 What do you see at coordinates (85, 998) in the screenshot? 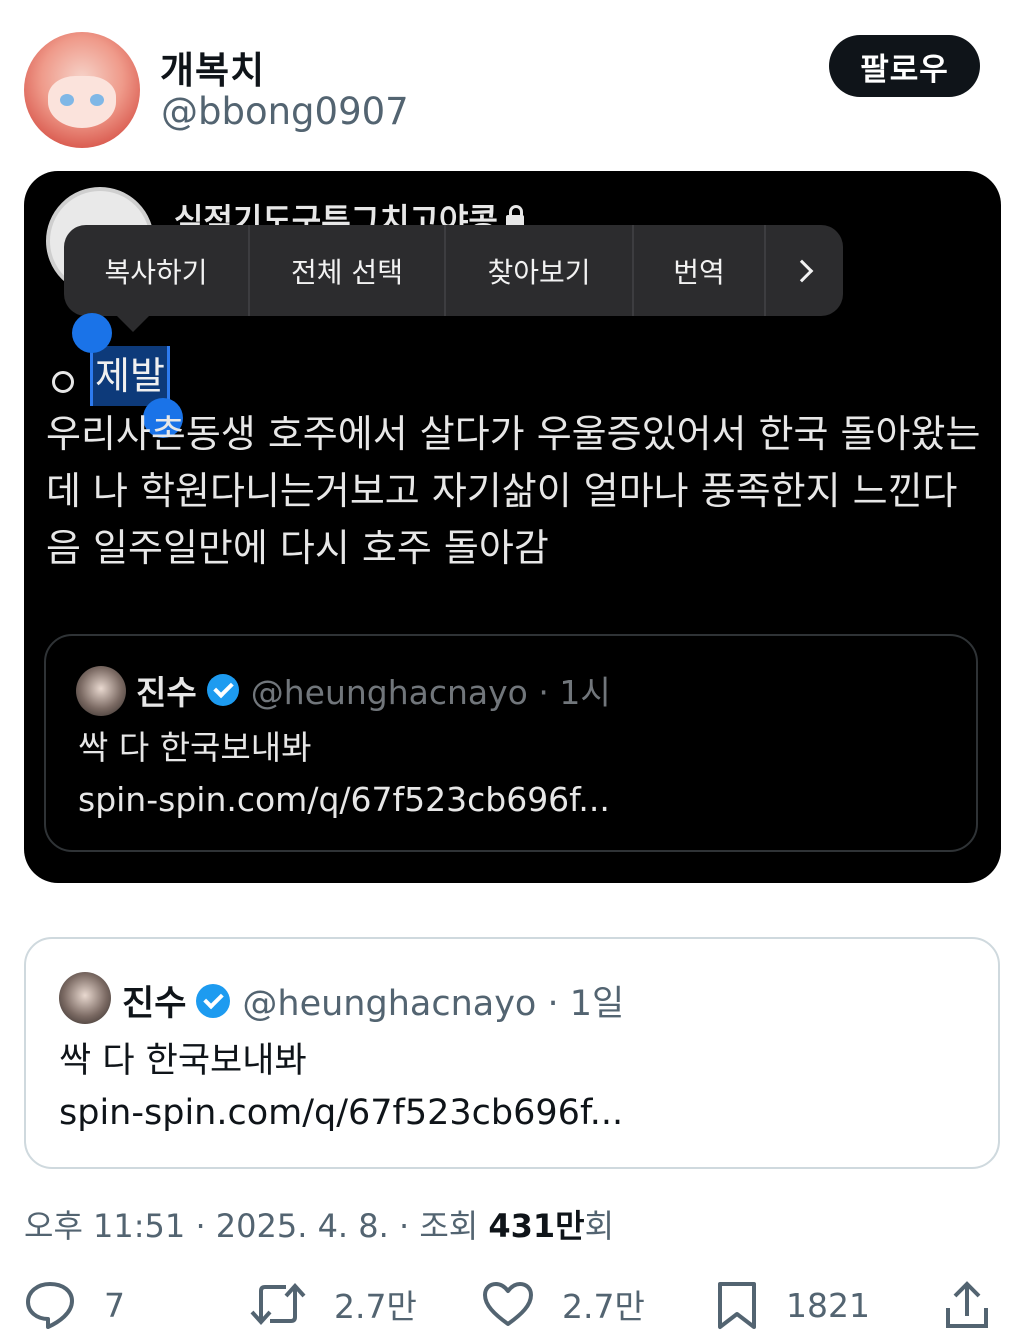
I see `quoted-avatar` at bounding box center [85, 998].